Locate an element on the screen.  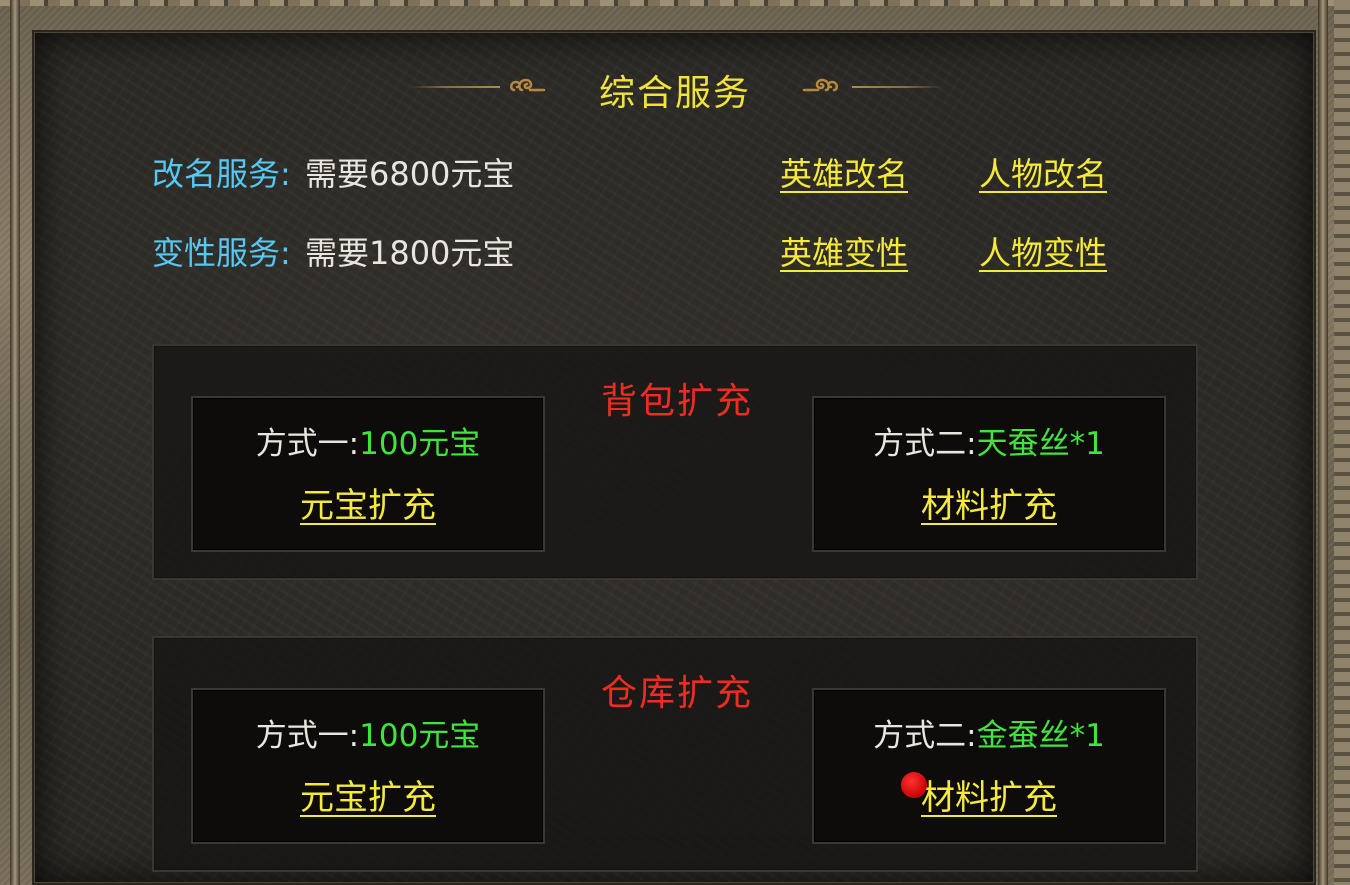
bag-option-1-cost-line: 方式一:100元宝 is located at coordinates (368, 444).